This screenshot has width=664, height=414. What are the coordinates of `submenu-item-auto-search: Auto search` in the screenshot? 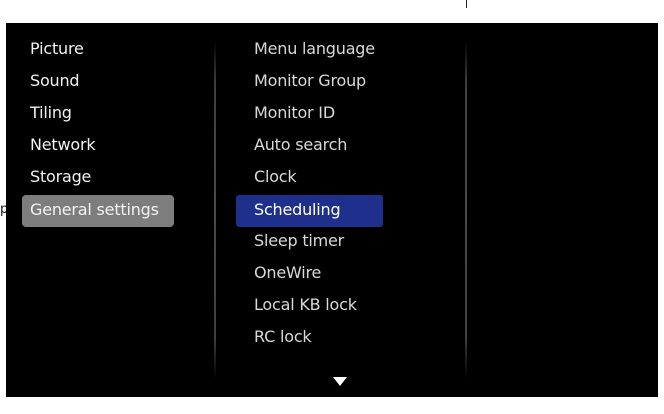 It's located at (309, 147).